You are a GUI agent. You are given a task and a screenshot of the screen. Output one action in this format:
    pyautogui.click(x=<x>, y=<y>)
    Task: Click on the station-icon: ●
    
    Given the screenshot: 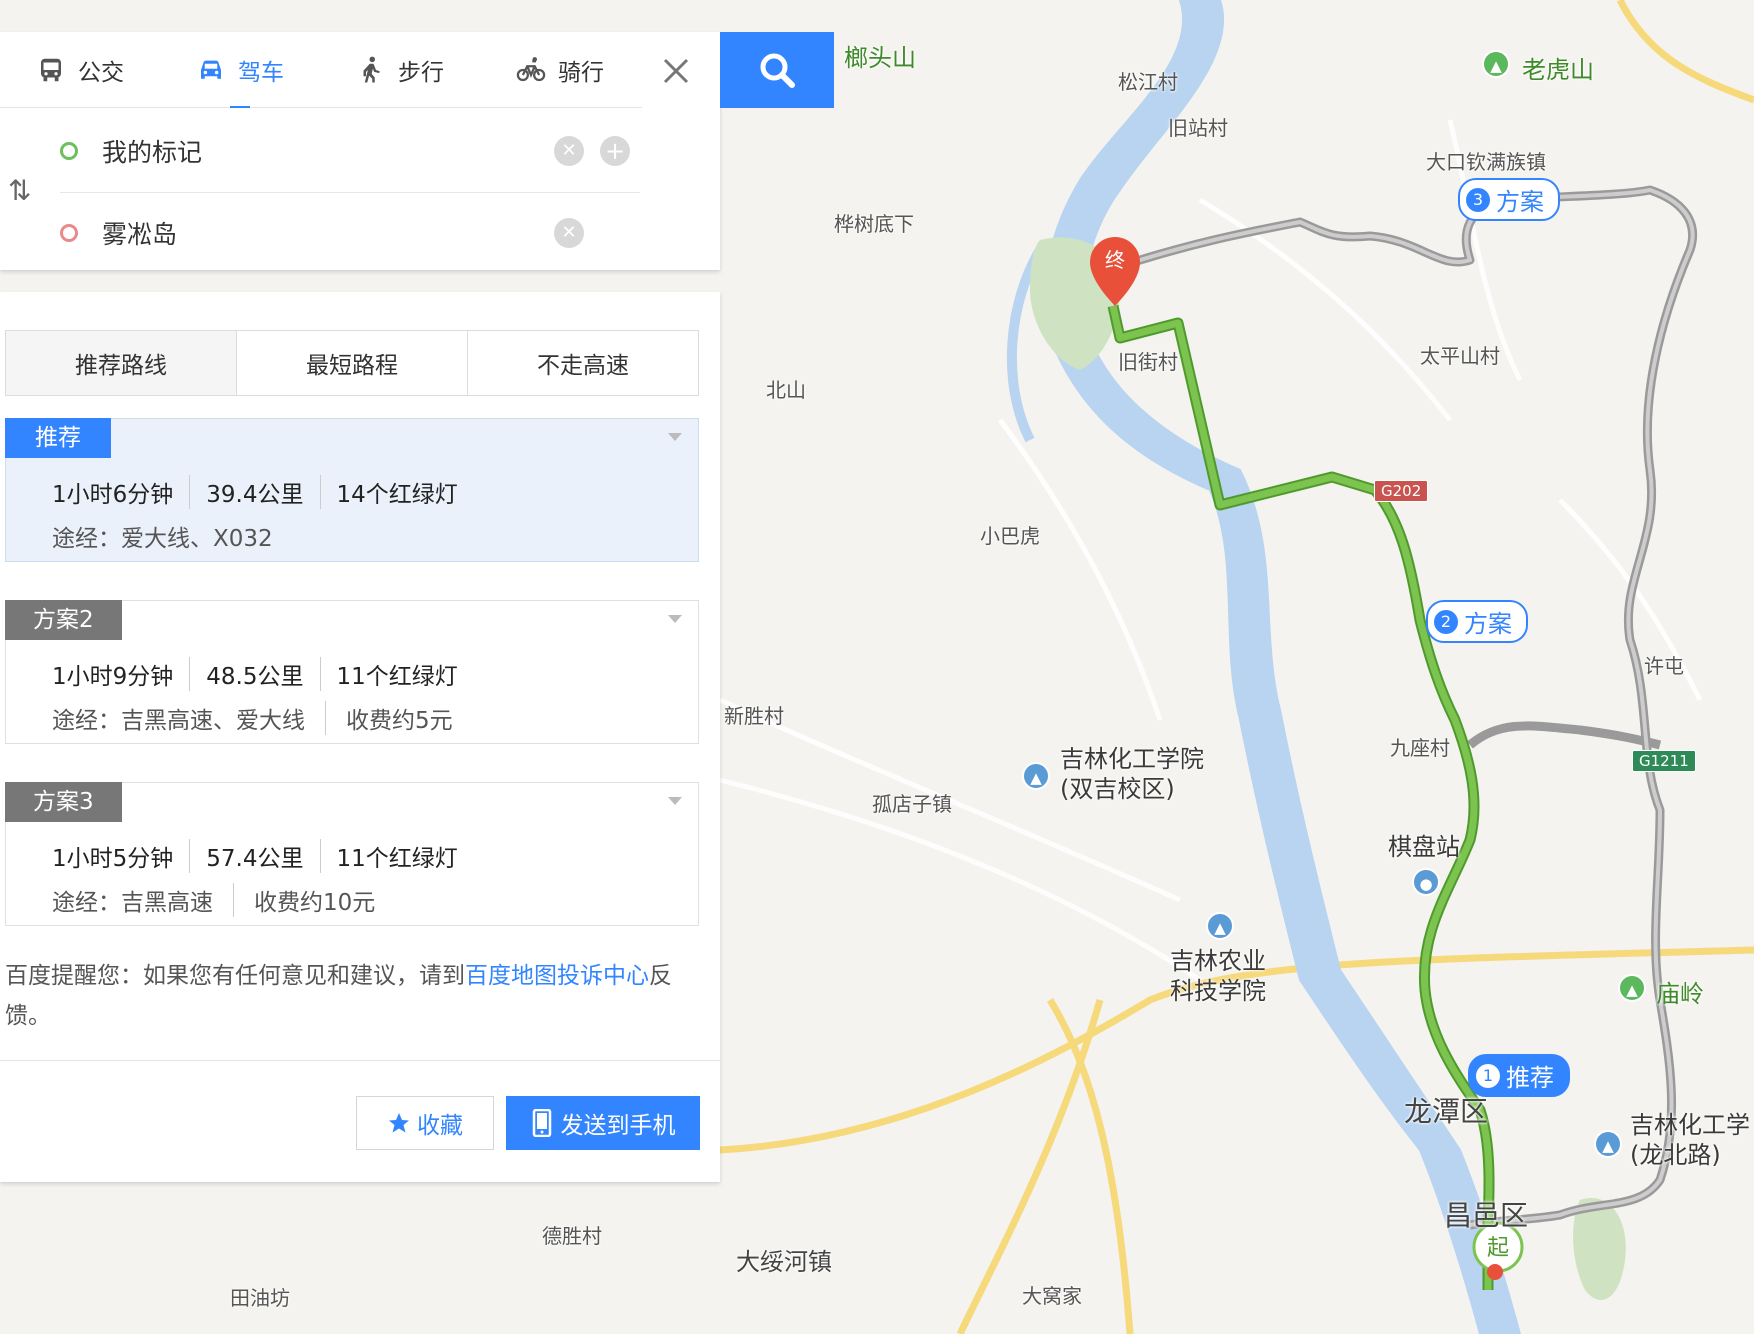 What is the action you would take?
    pyautogui.click(x=1426, y=882)
    